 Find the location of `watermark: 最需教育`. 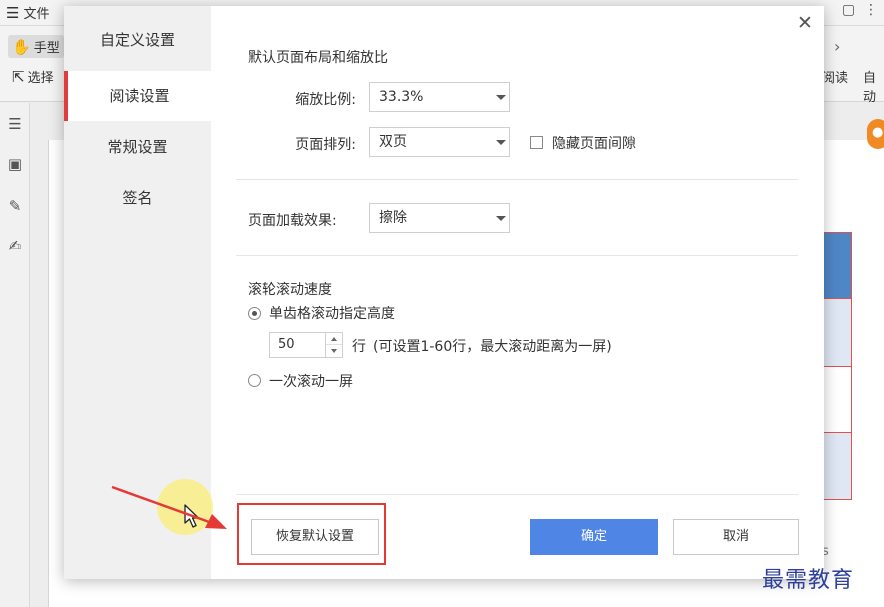

watermark: 最需教育 is located at coordinates (808, 580).